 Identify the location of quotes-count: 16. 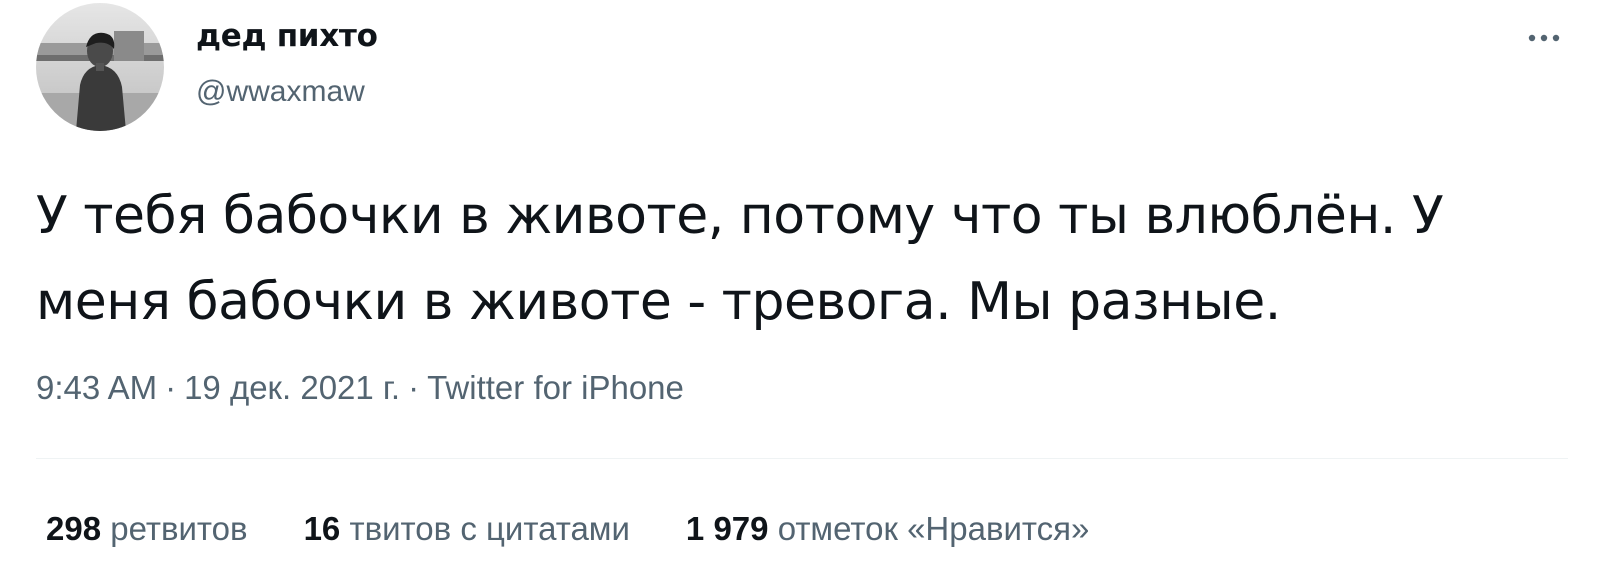
(322, 528).